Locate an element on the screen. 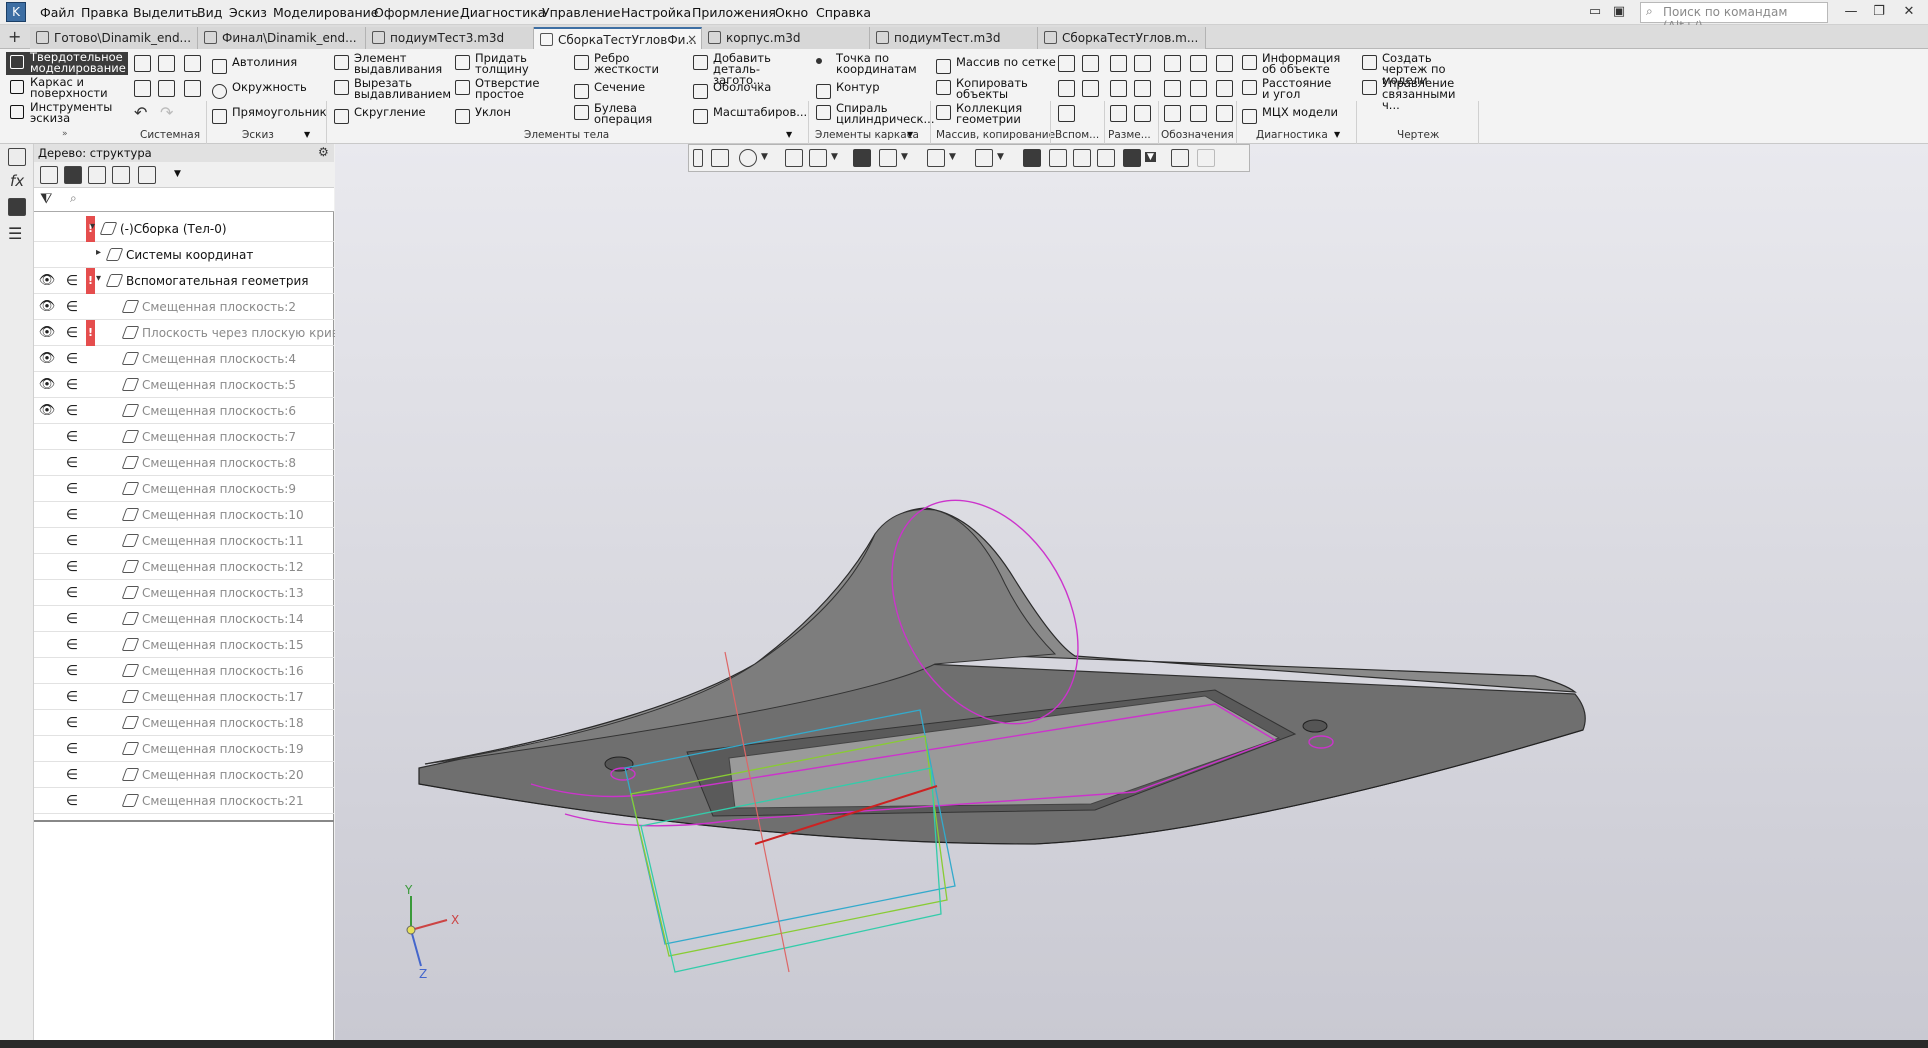 This screenshot has height=1048, width=1928. print-icon is located at coordinates (142, 88).